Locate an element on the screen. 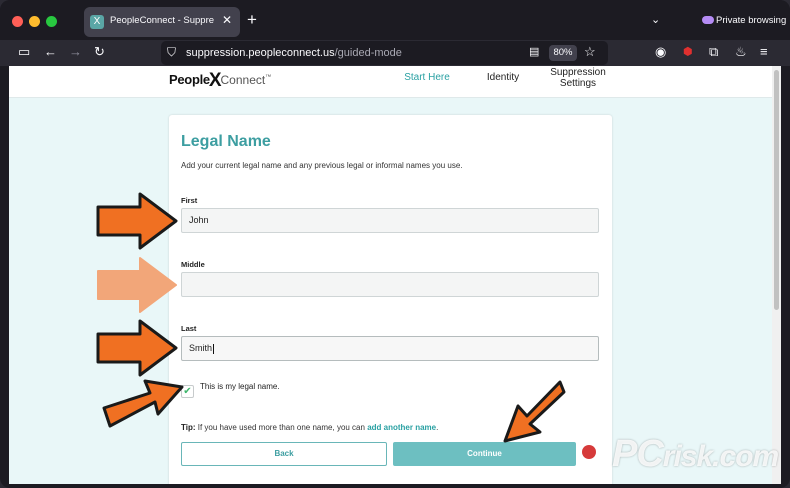 This screenshot has width=790, height=488. bookmark-star-icon: ☆ is located at coordinates (590, 52).